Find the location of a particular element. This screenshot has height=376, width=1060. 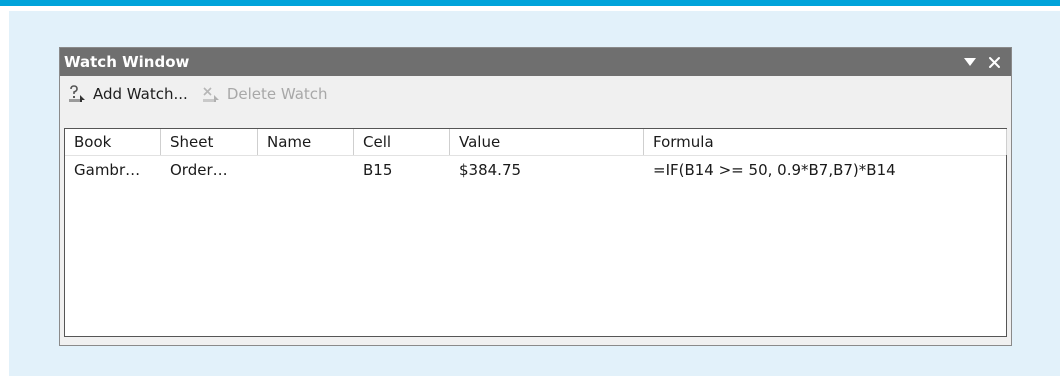

column-header-value: Value is located at coordinates (547, 142).